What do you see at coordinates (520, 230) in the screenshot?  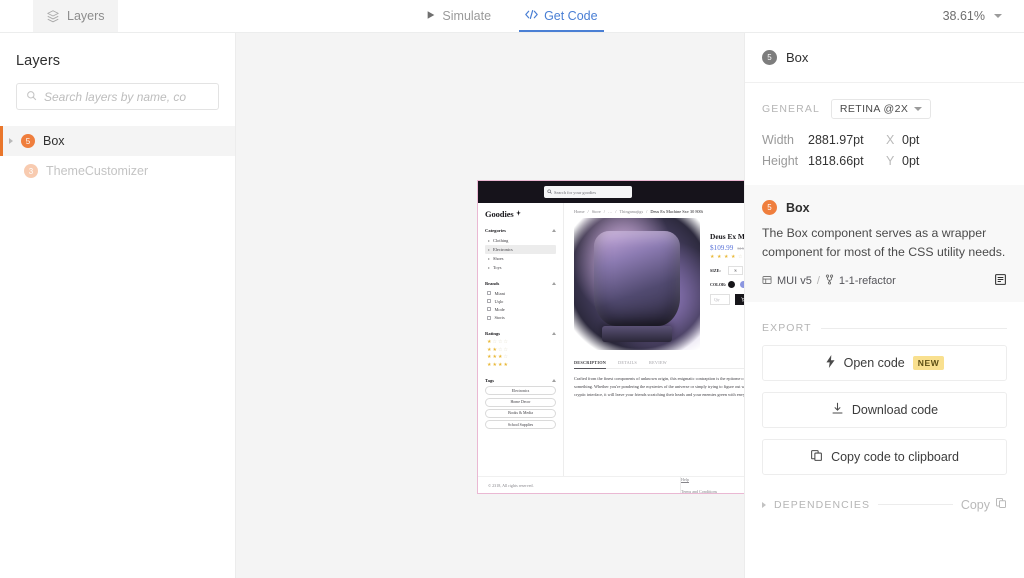 I see `categories-section-header: Categories` at bounding box center [520, 230].